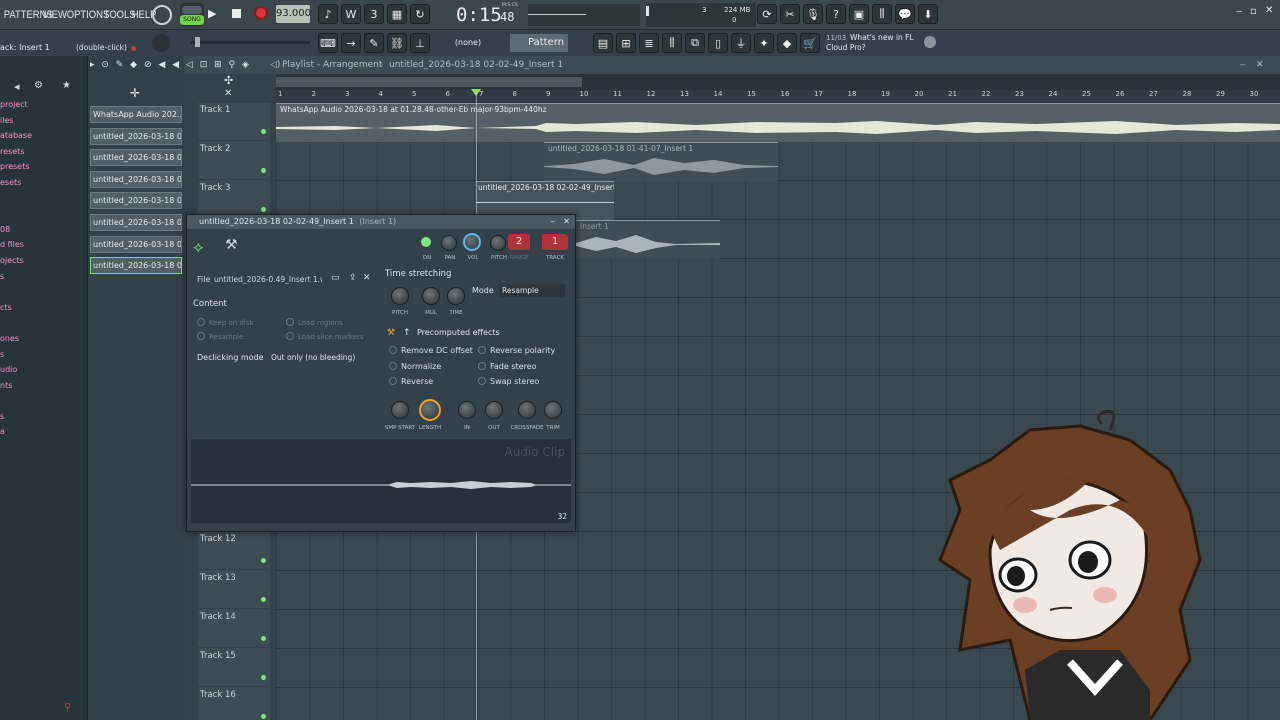  What do you see at coordinates (170, 65) in the screenshot?
I see `playlist-tools-icon: ▸ ⊙ ✎ ◆ ⊘ ◀ ◀ ◁ ⊡ ⊞ ⚲ ◈` at bounding box center [170, 65].